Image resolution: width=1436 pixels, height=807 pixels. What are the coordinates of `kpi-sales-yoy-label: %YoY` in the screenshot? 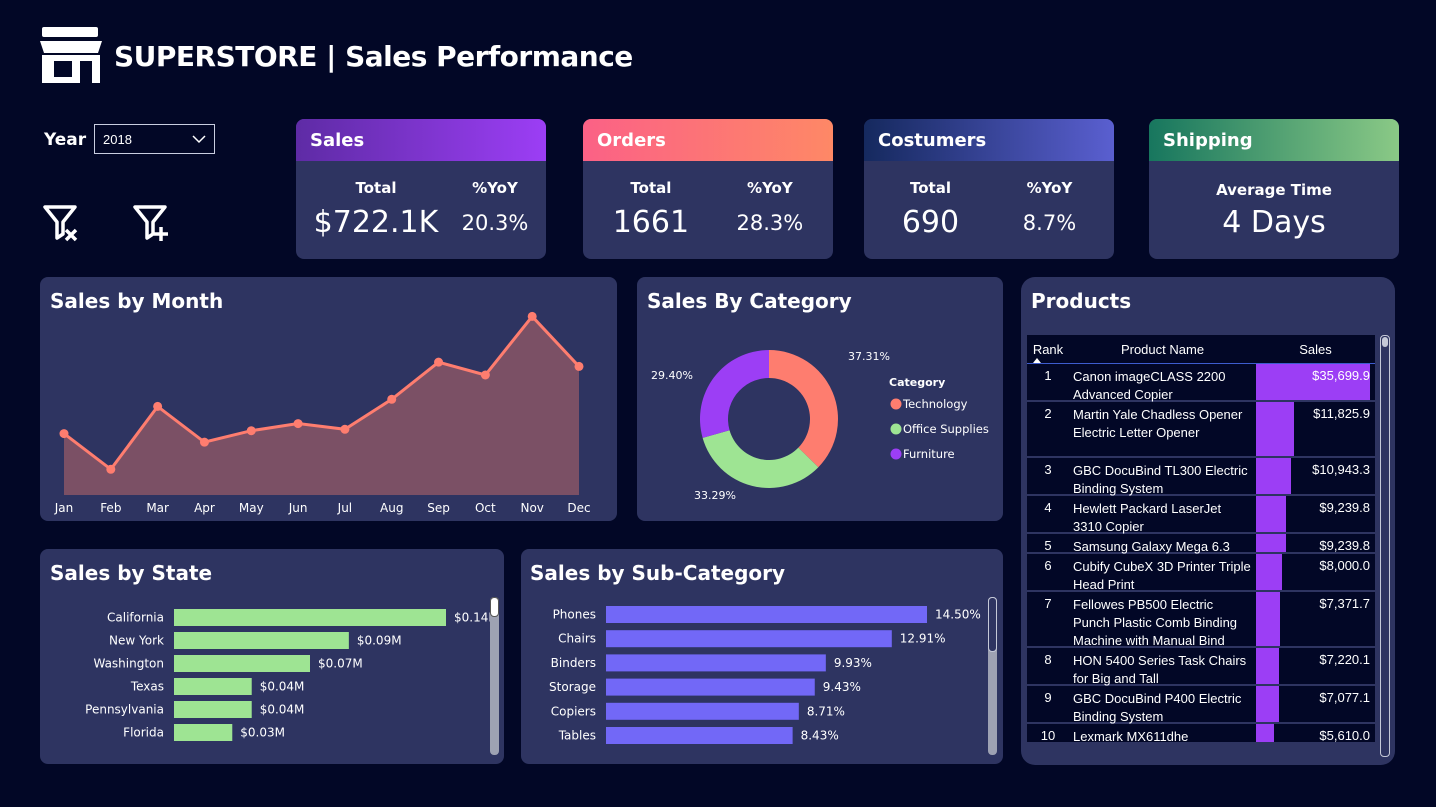 It's located at (495, 188).